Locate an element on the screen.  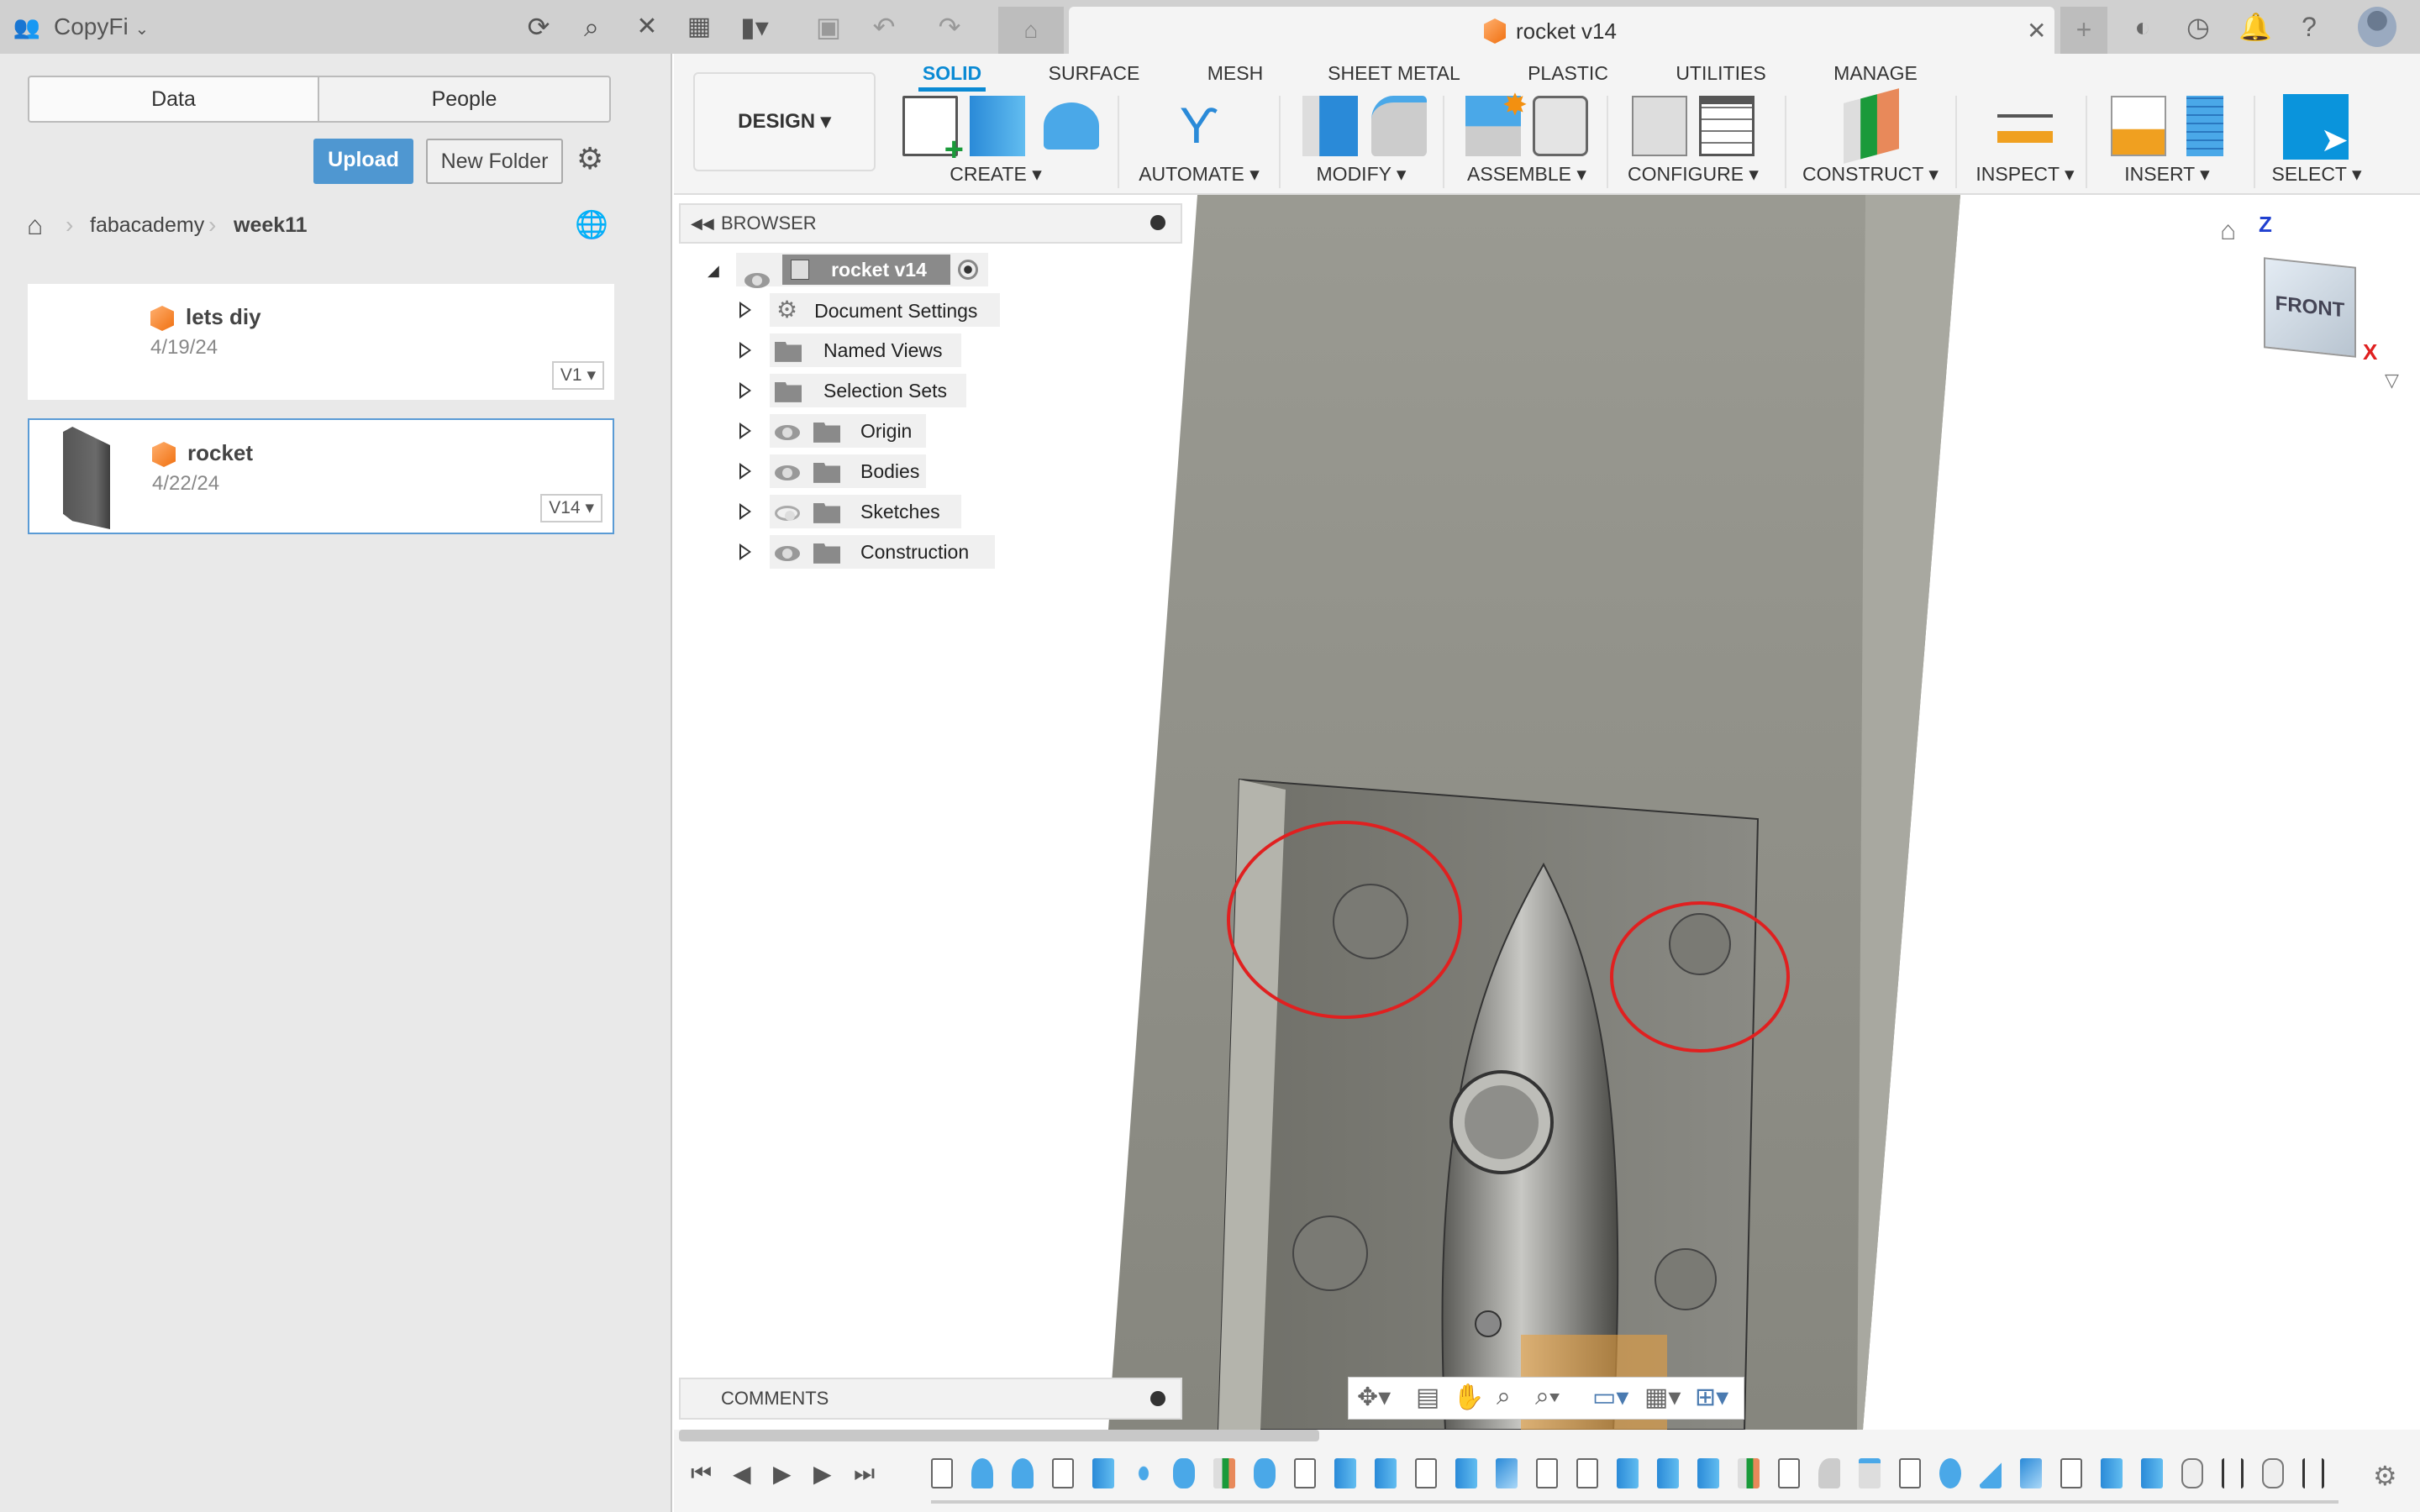
select-icon: ➤ is located at coordinates (2316, 127).